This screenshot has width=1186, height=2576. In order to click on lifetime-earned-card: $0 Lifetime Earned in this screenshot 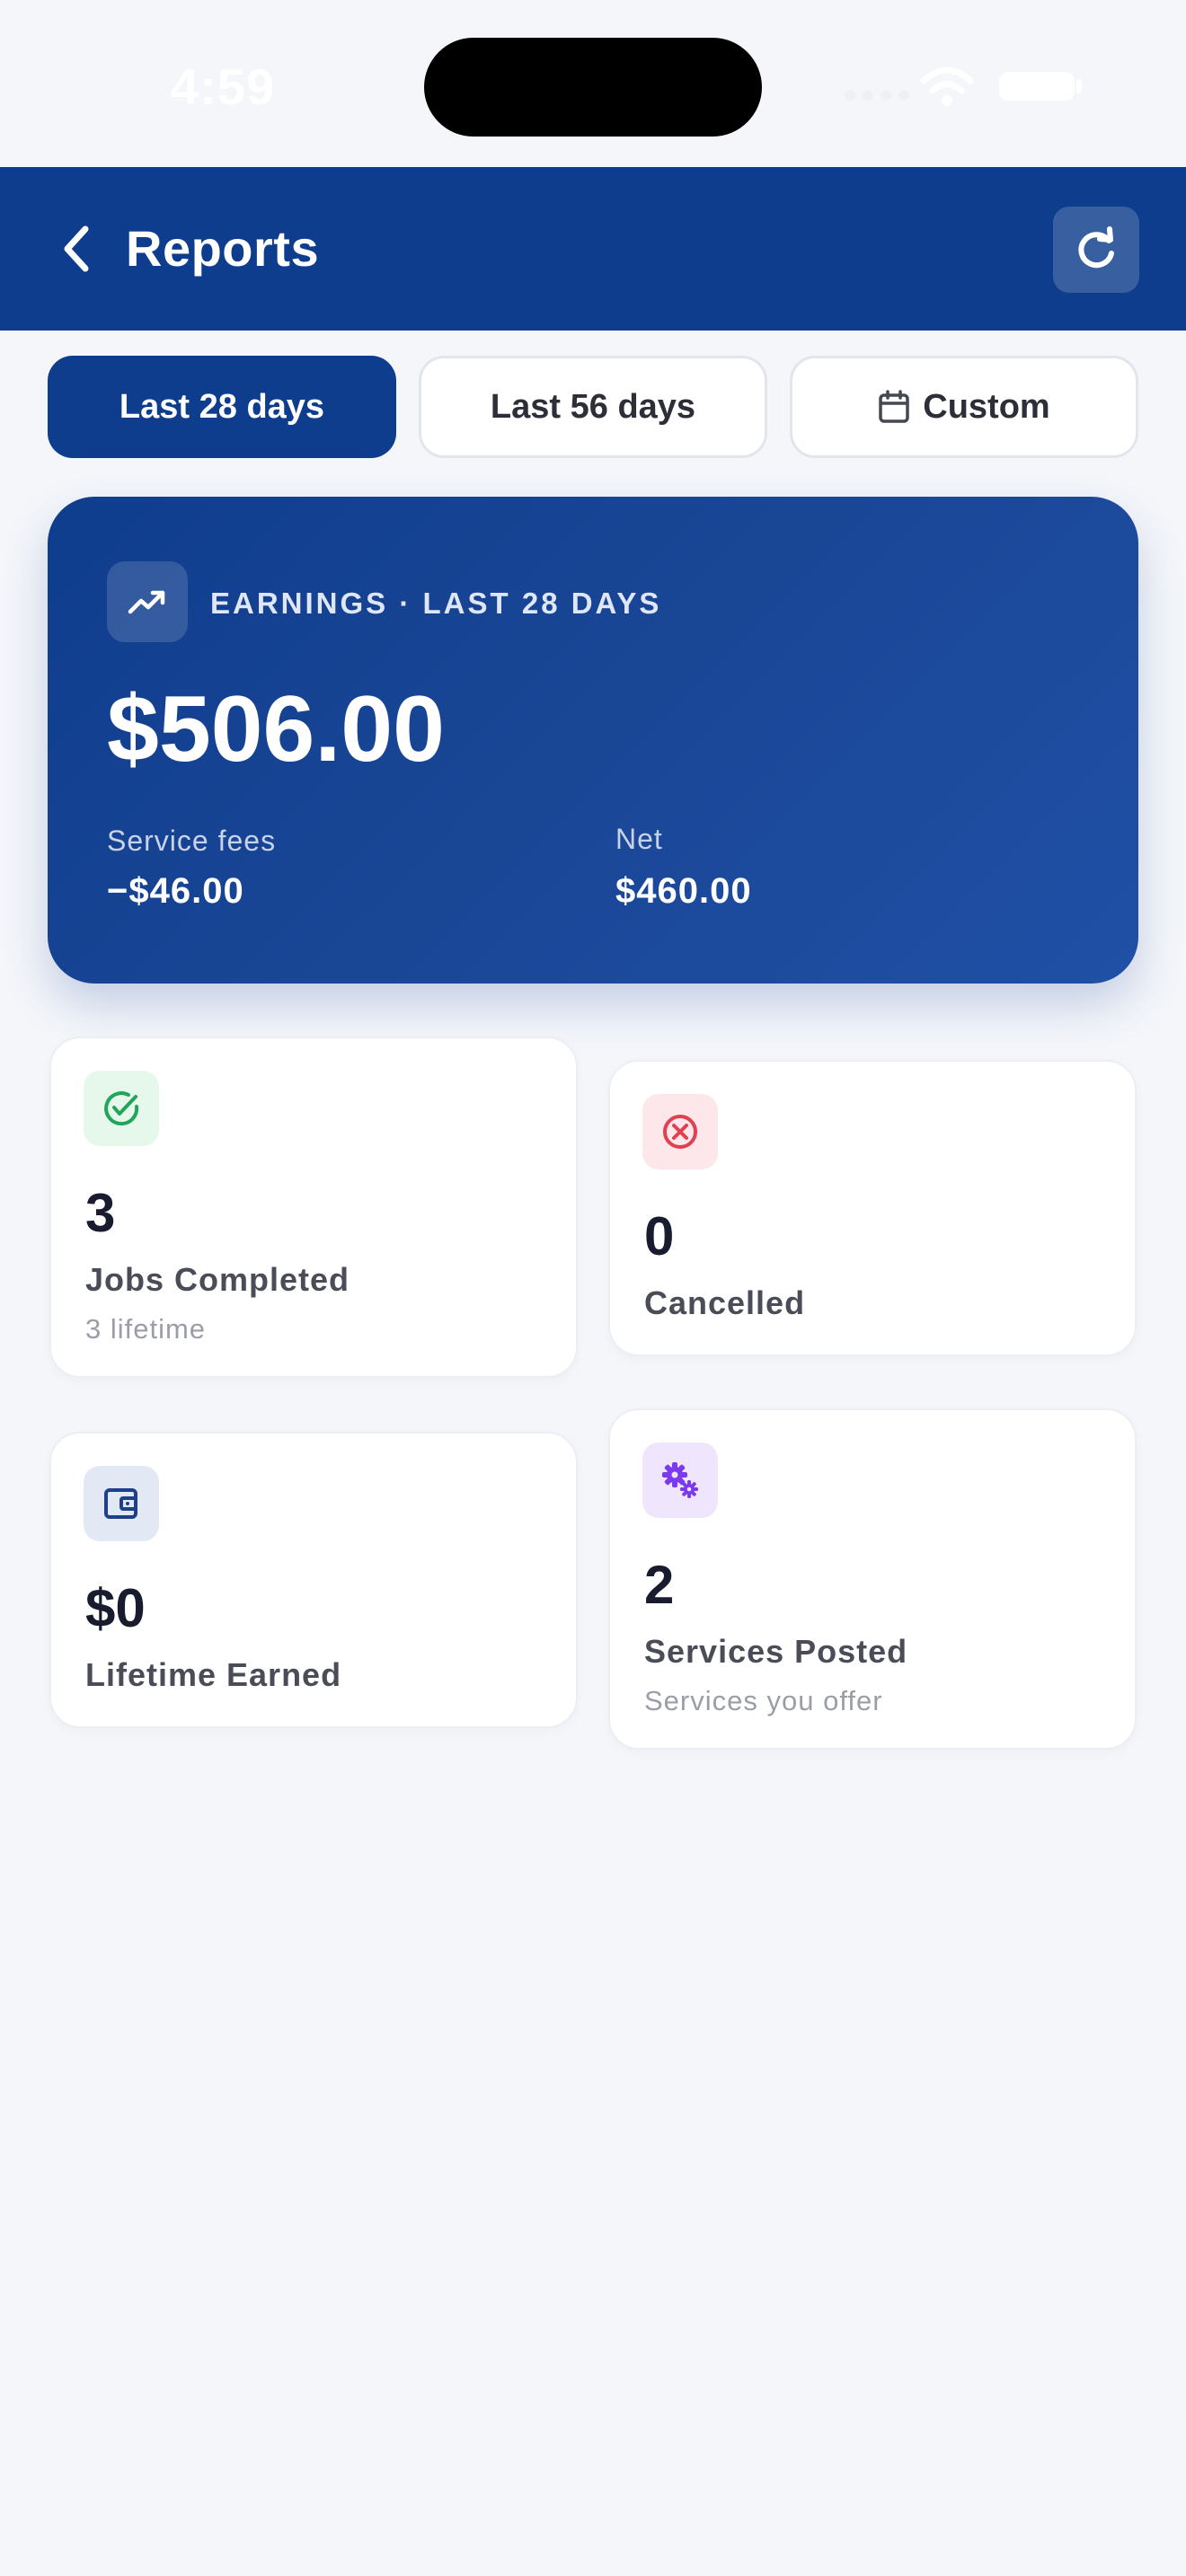, I will do `click(313, 1580)`.